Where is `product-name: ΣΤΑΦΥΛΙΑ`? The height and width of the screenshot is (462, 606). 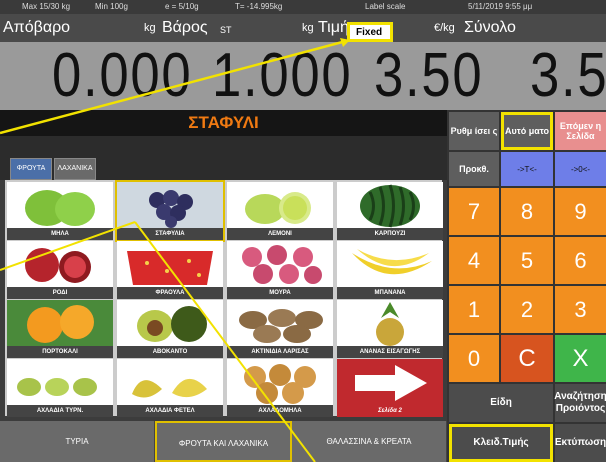
product-name: ΣΤΑΦΥΛΙΑ is located at coordinates (170, 234).